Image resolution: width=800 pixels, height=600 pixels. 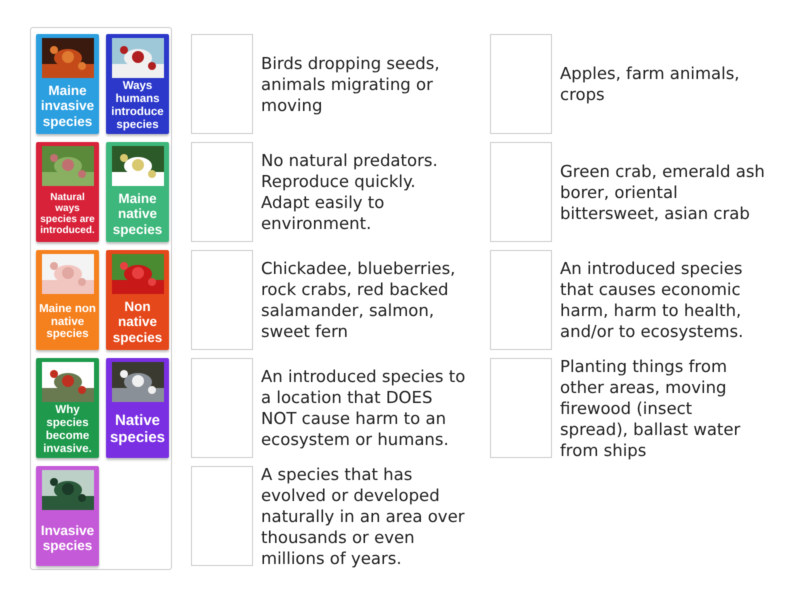 What do you see at coordinates (662, 192) in the screenshot?
I see `match-prompt: Green crab, emerald ash borer, oriental bittersweet, asian crab` at bounding box center [662, 192].